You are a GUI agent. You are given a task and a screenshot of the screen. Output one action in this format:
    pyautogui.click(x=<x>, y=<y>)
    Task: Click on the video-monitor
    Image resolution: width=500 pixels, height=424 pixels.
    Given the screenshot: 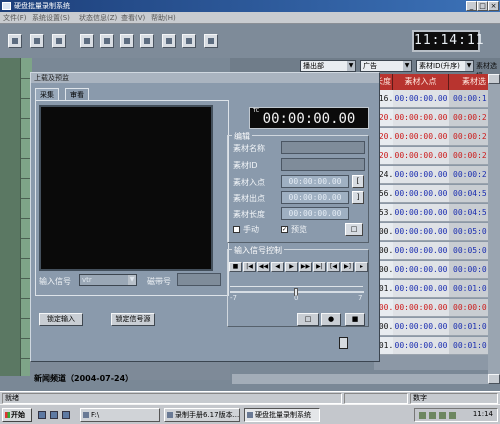 What is the action you would take?
    pyautogui.click(x=126, y=188)
    